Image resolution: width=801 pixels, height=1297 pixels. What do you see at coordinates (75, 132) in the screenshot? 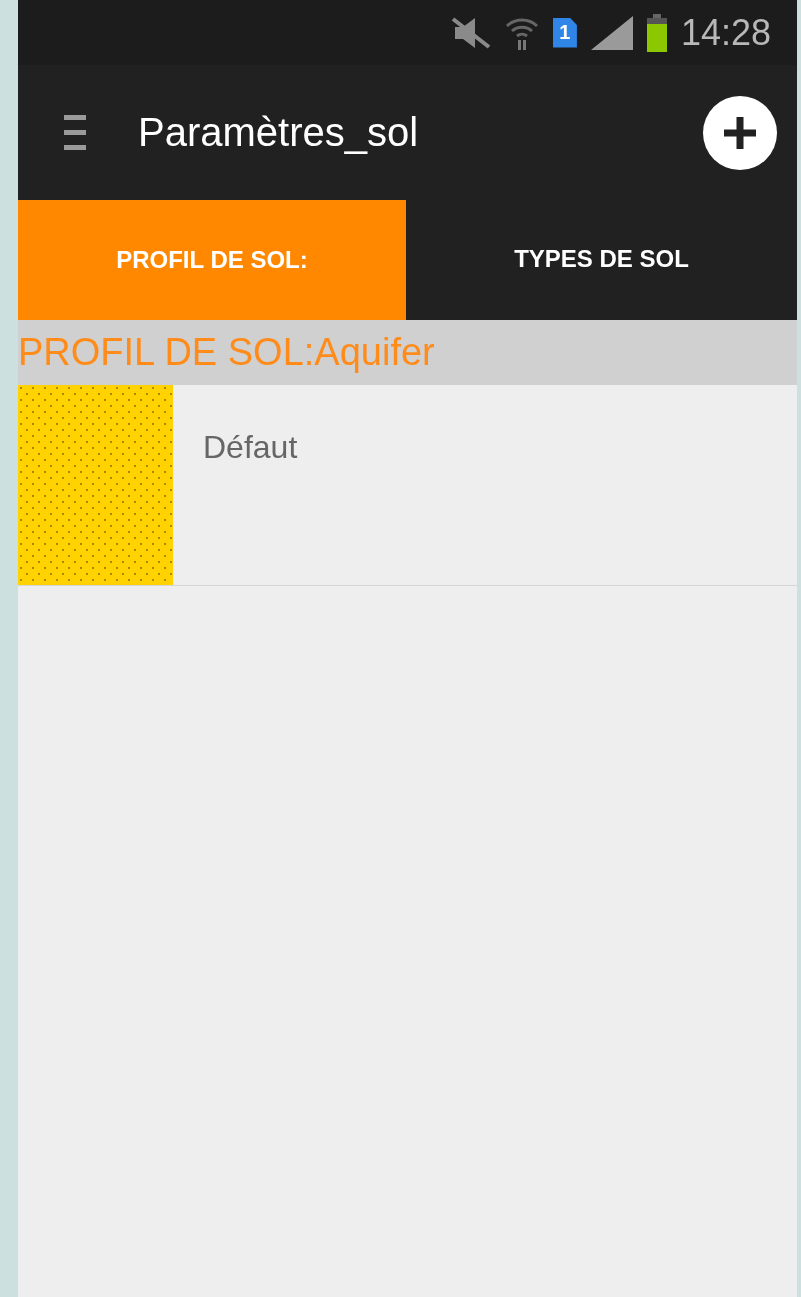
I see `menu-icon` at bounding box center [75, 132].